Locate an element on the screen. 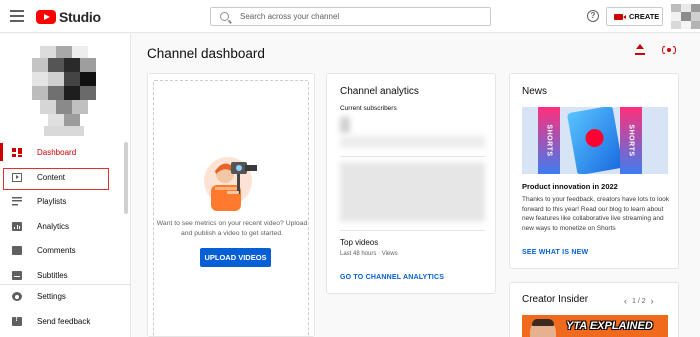 This screenshot has height=337, width=700. sidebar-scrollbar is located at coordinates (126, 178).